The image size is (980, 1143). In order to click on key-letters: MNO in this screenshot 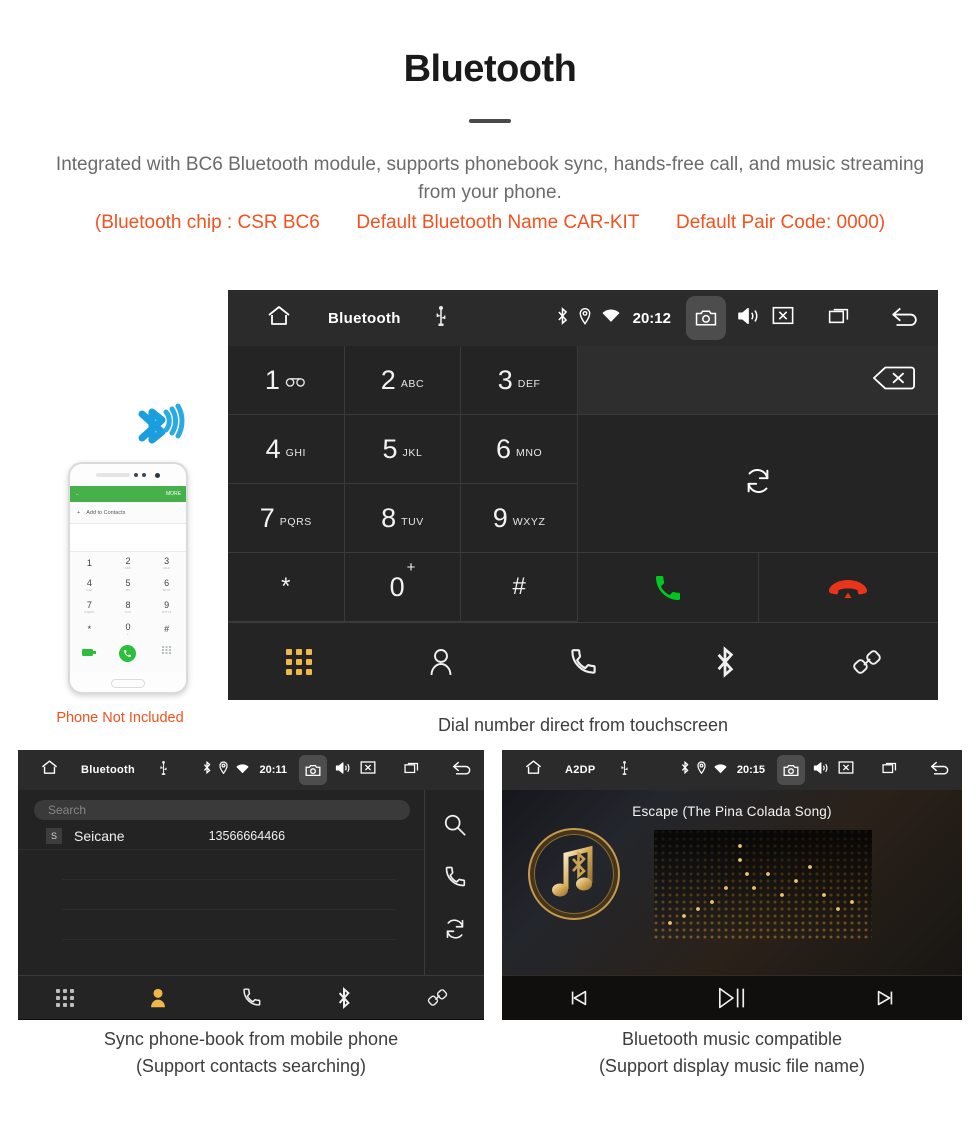, I will do `click(529, 452)`.